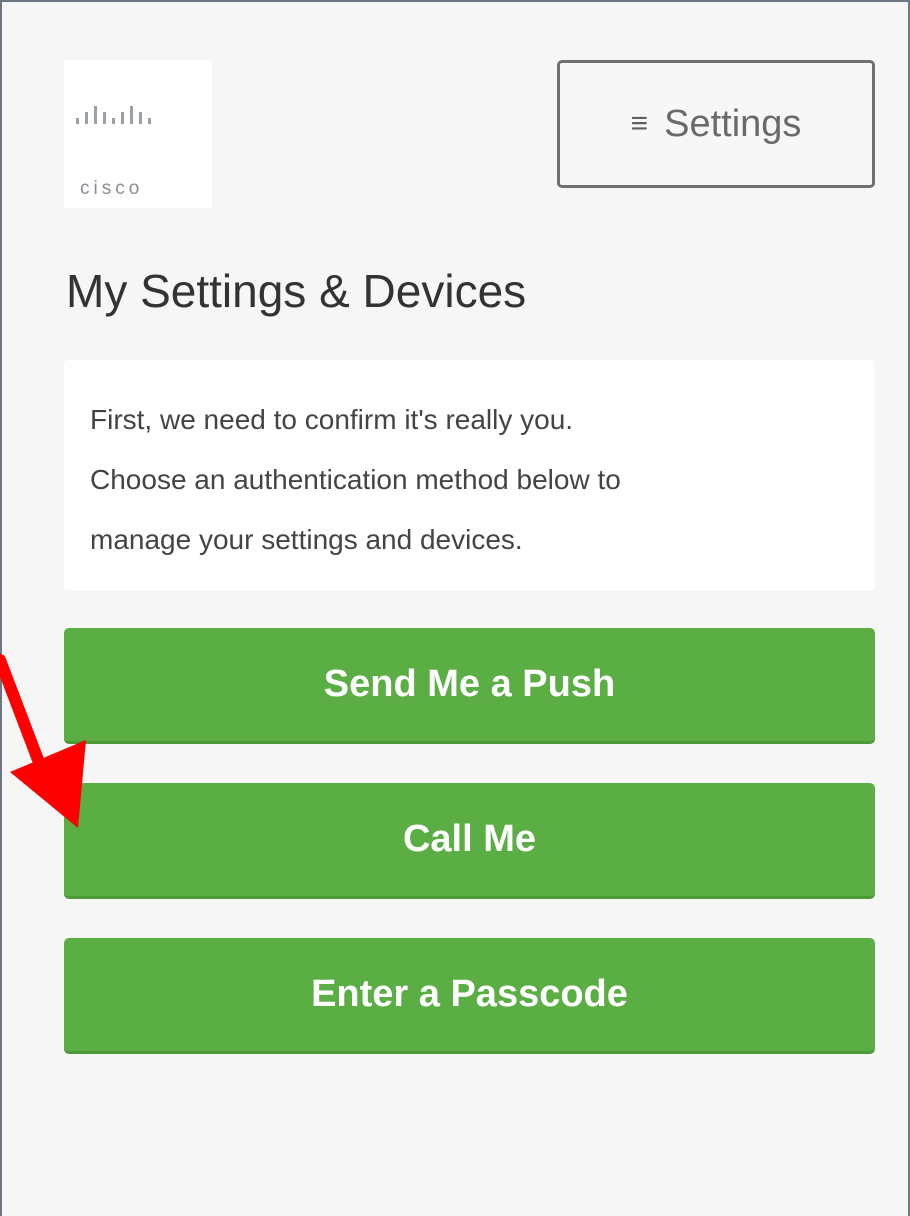 This screenshot has width=910, height=1216. I want to click on send-push-button-label: Send Me a Push, so click(469, 684).